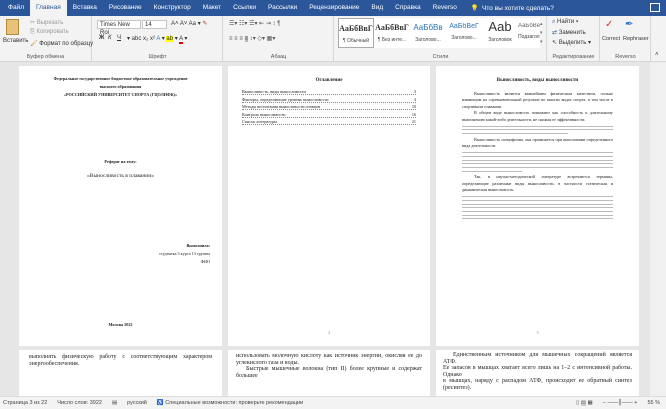  What do you see at coordinates (252, 38) in the screenshot?
I see `align-buttons: ≡ ≡ ≡ ≡ ↕▾ ◇▾ ▦▾` at bounding box center [252, 38].